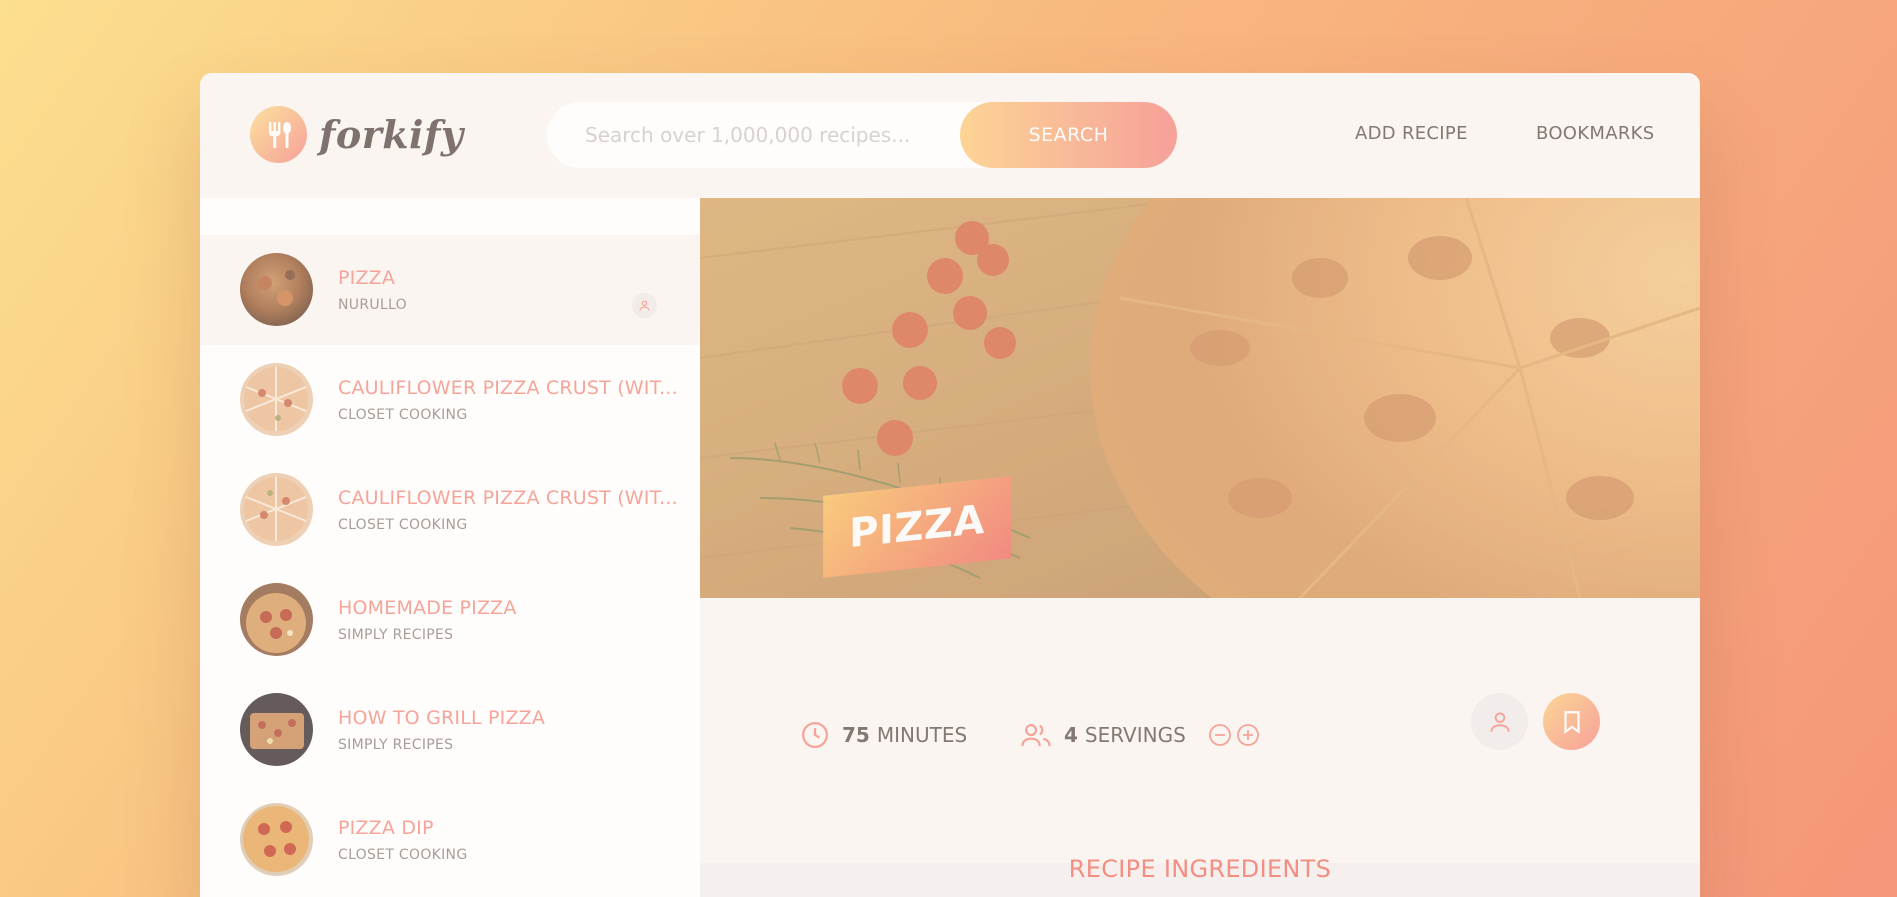 Image resolution: width=1897 pixels, height=897 pixels. What do you see at coordinates (815, 735) in the screenshot?
I see `clock-icon` at bounding box center [815, 735].